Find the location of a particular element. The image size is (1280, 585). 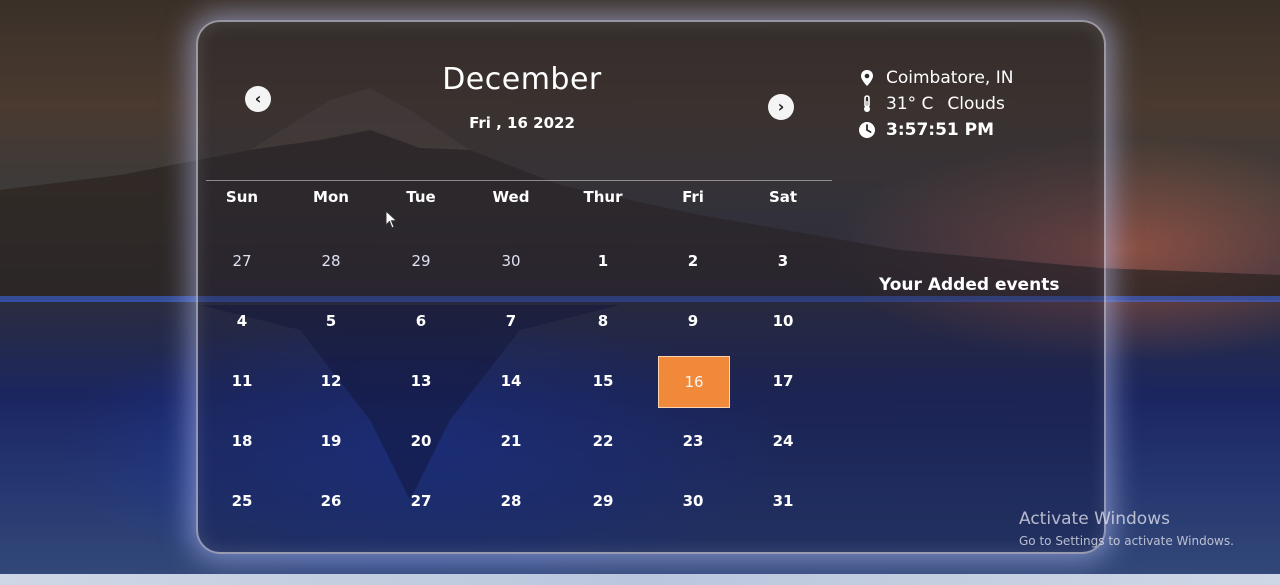

taskbar-edge is located at coordinates (640, 579).